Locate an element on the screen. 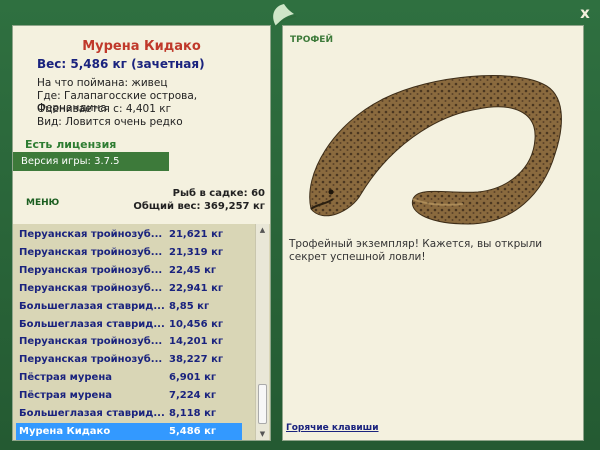 The image size is (600, 450). fish-count: Рыб в садке: 60 is located at coordinates (218, 193).